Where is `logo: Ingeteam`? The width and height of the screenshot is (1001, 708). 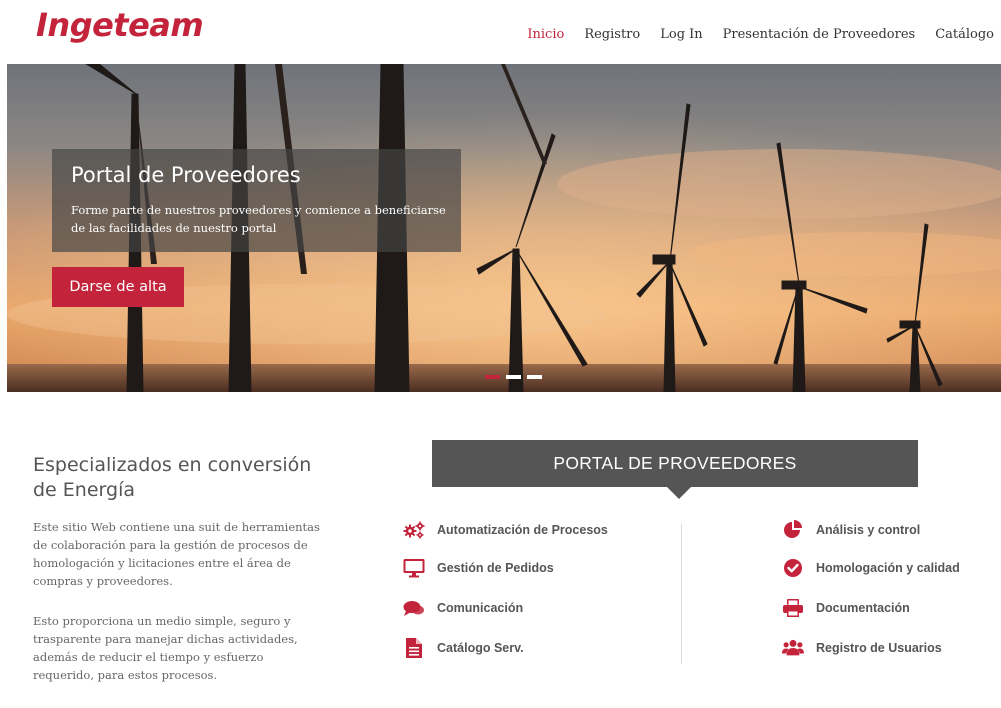 logo: Ingeteam is located at coordinates (120, 25).